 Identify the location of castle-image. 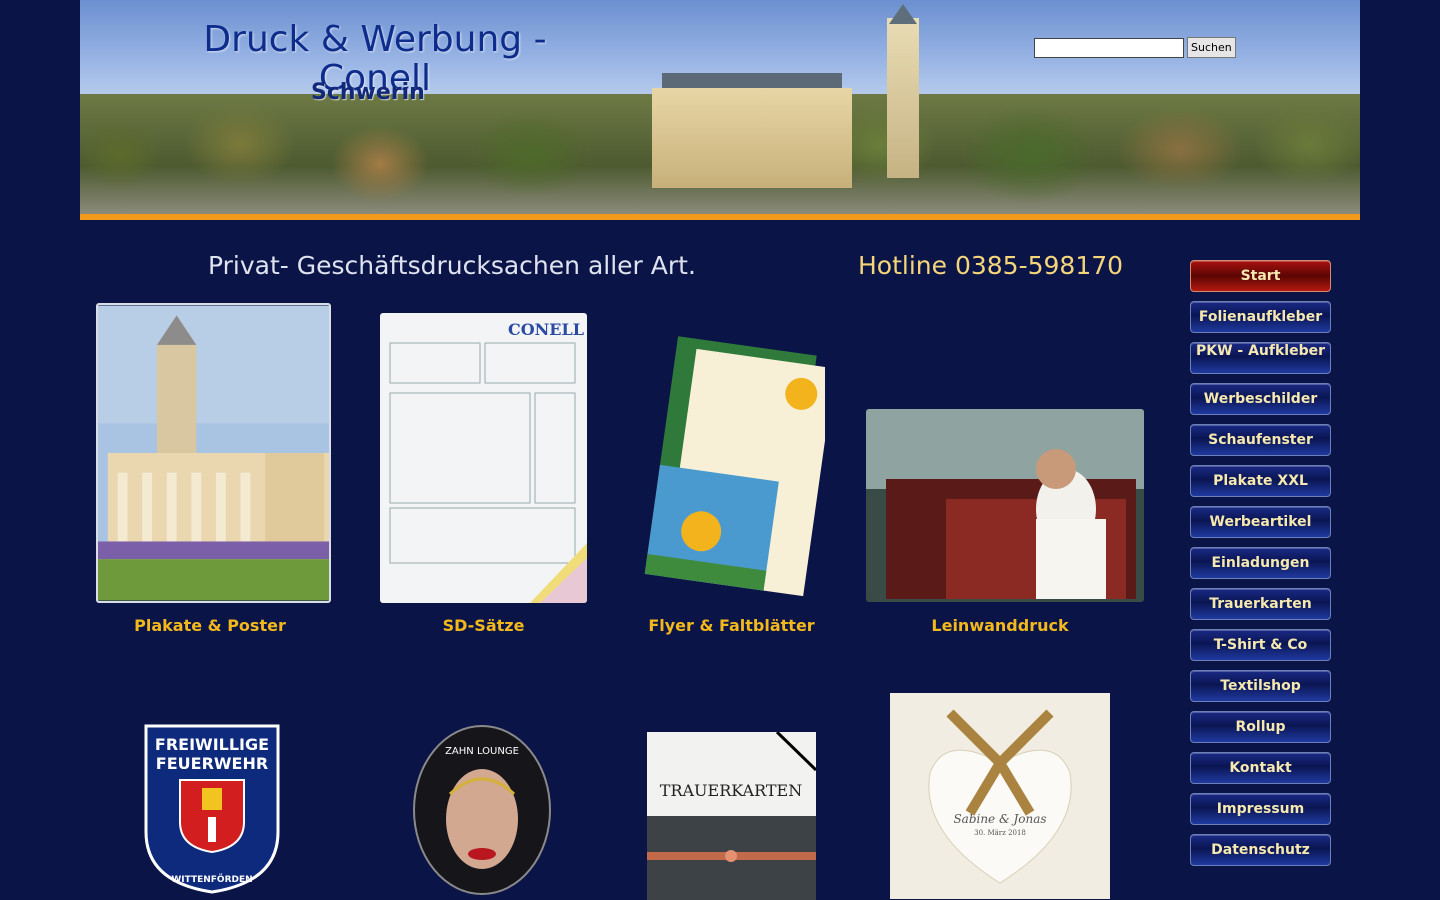
(787, 96).